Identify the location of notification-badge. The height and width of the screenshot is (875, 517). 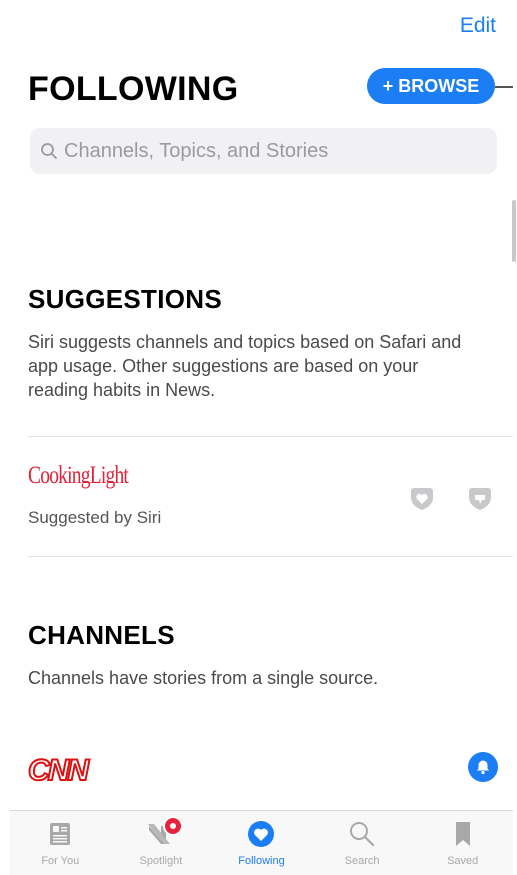
(172, 826).